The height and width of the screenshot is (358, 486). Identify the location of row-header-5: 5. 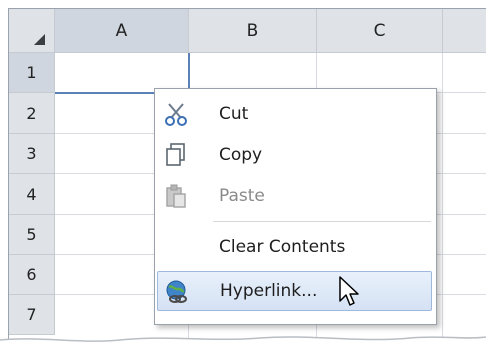
(32, 235).